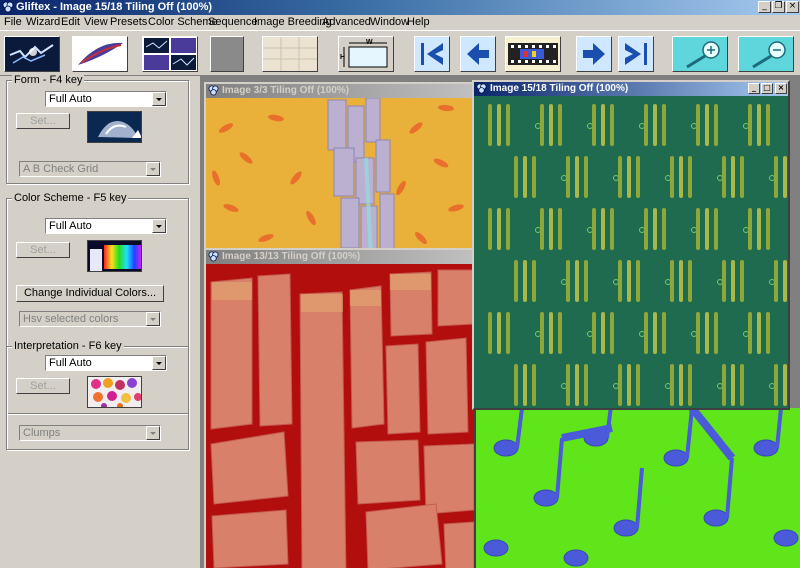 This screenshot has height=568, width=800. Describe the element at coordinates (114, 7) in the screenshot. I see `window-title: Gliftex - Image 15/18 Tiling Off (100%)` at that location.